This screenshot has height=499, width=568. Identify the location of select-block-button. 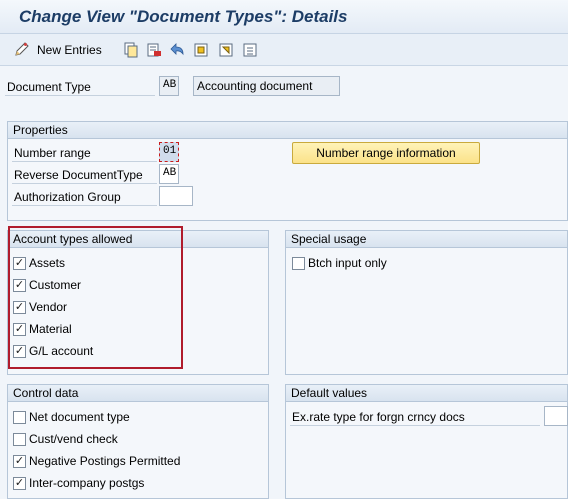
(226, 50).